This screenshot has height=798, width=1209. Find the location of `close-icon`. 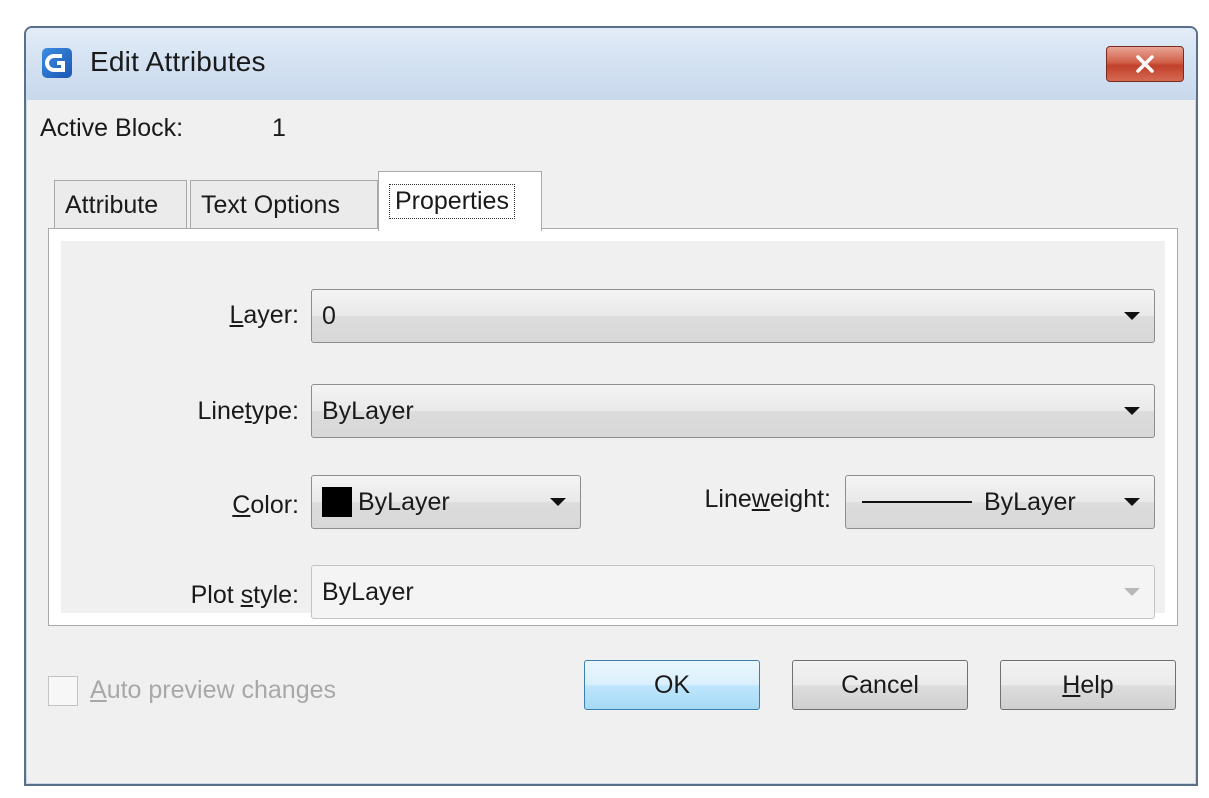

close-icon is located at coordinates (1145, 64).